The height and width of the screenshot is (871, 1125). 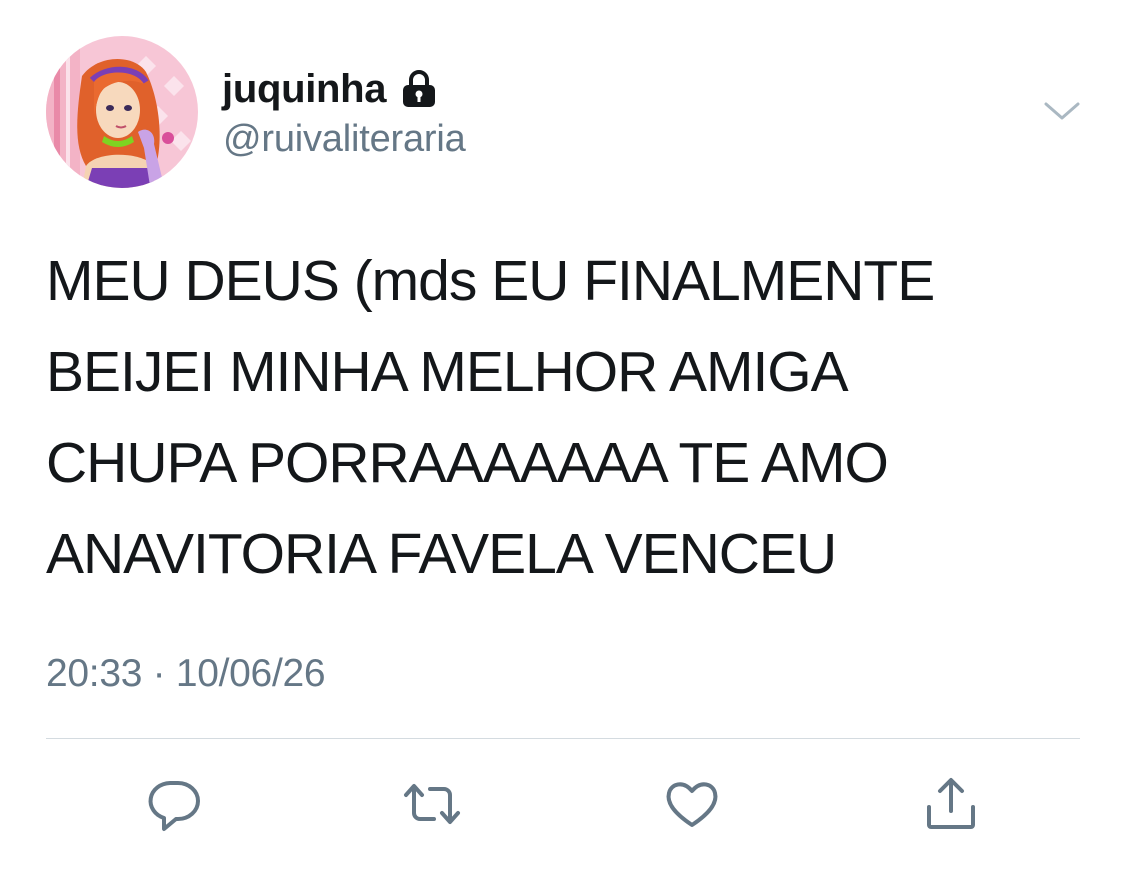 What do you see at coordinates (447, 372) in the screenshot?
I see `tweet-text-line: BEIJEI MINHA MELHOR AMIGA` at bounding box center [447, 372].